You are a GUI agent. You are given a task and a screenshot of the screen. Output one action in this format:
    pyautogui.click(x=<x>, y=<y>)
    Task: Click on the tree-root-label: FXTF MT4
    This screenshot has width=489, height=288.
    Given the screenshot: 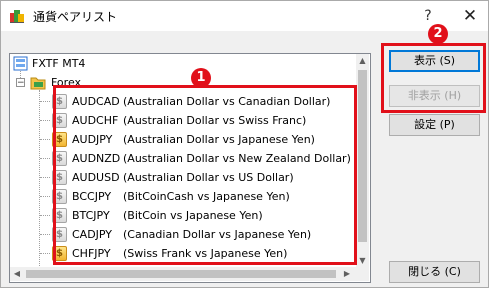 What is the action you would take?
    pyautogui.click(x=59, y=63)
    